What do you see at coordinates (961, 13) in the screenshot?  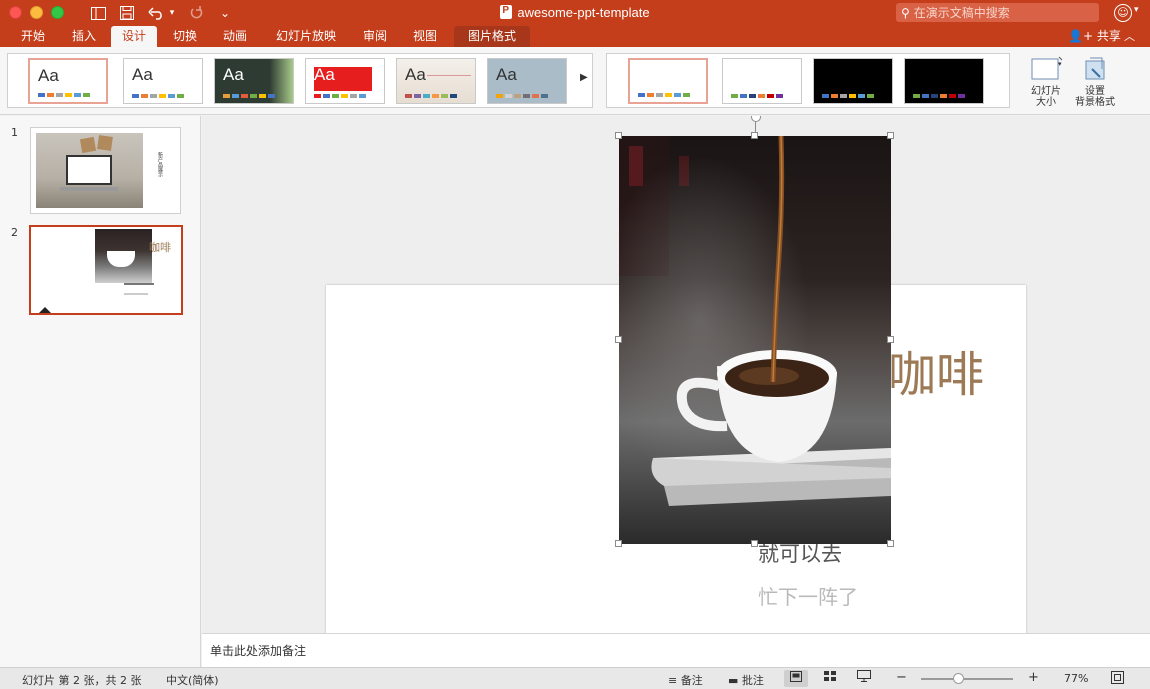 I see `search-placeholder: 在演示文稿中搜索` at bounding box center [961, 13].